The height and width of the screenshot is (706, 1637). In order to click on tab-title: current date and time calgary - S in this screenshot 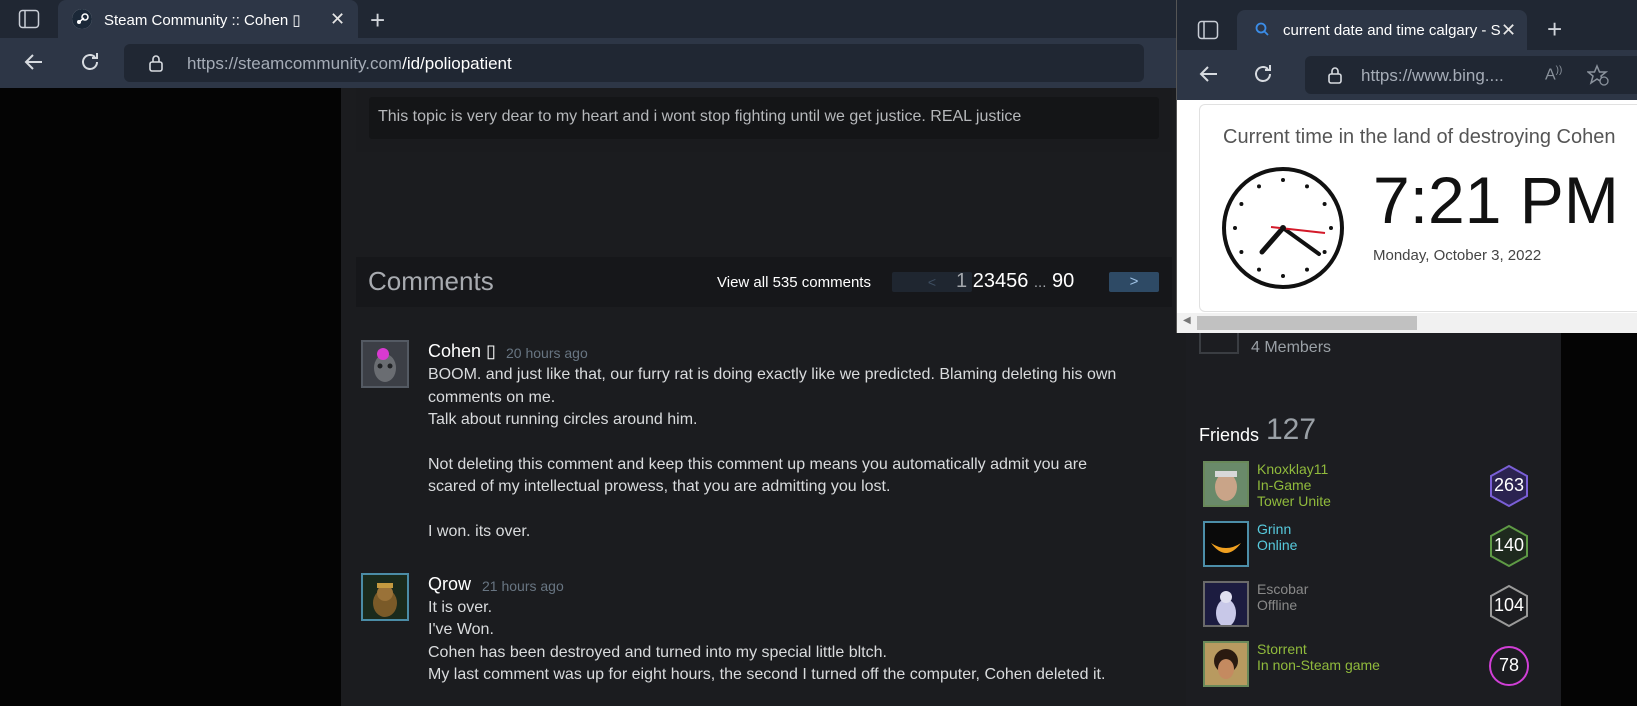, I will do `click(1392, 30)`.